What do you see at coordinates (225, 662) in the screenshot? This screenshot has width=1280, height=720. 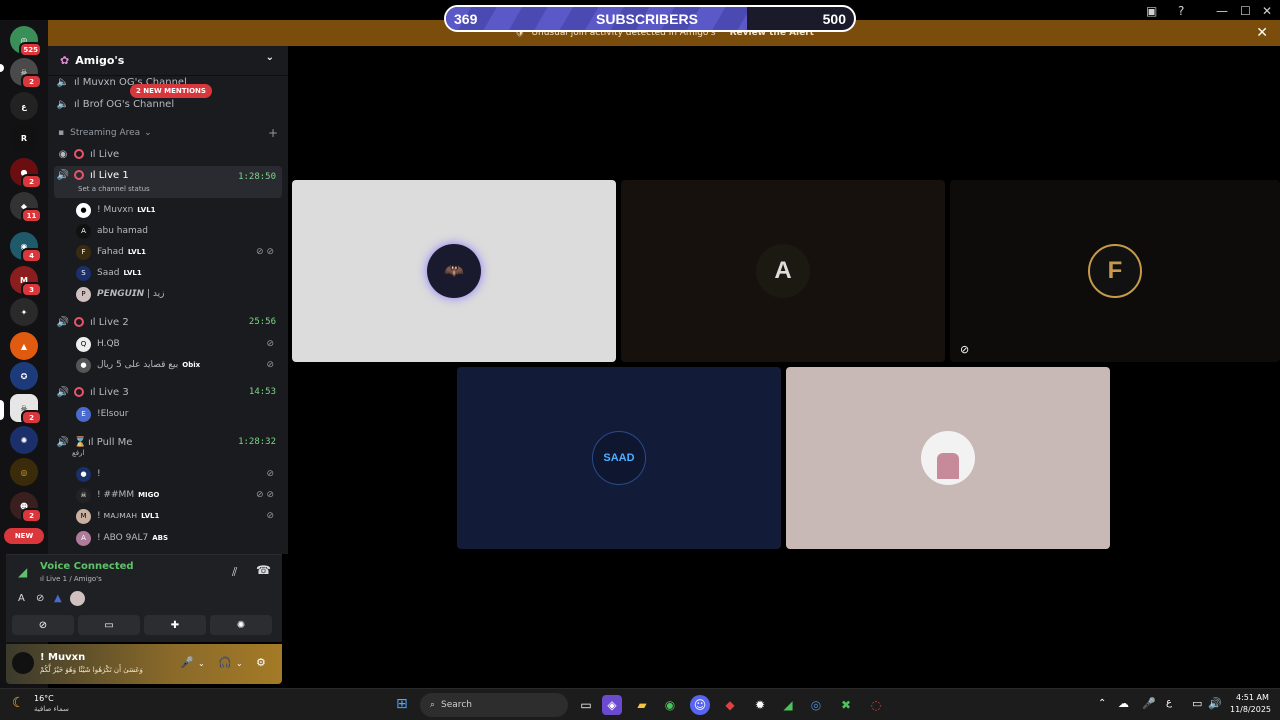 I see `headphones-icon: 🎧` at bounding box center [225, 662].